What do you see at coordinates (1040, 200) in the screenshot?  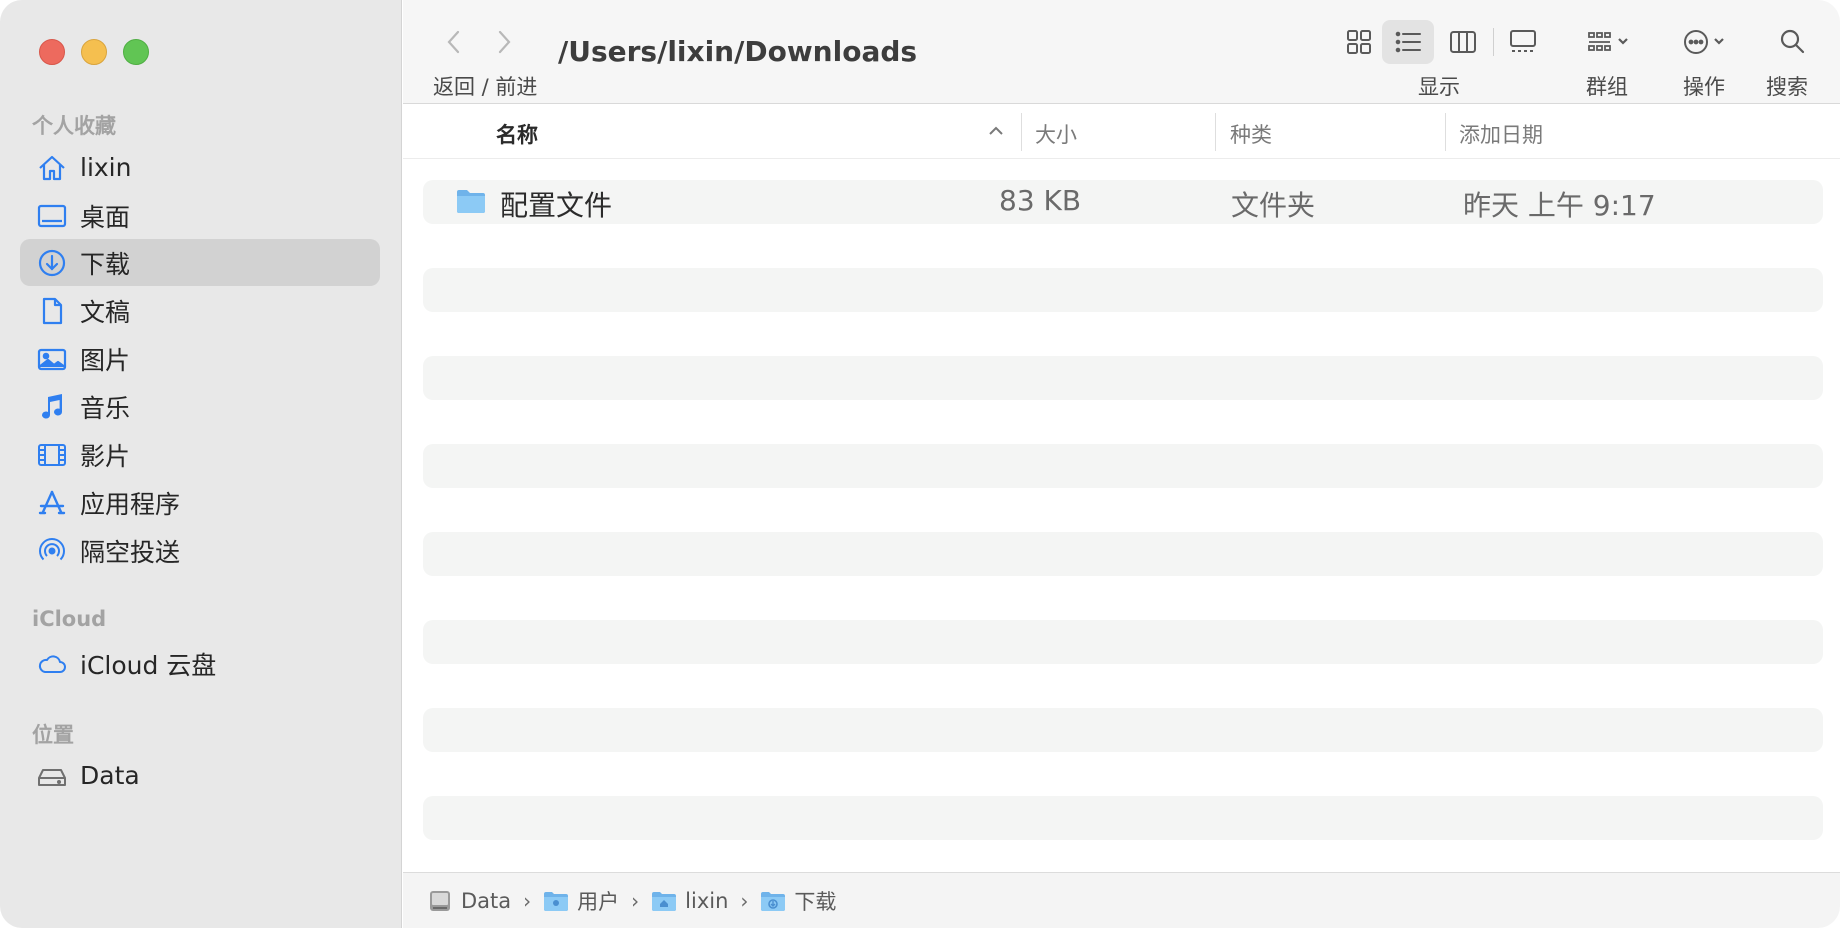 I see `file-size: 83 KB` at bounding box center [1040, 200].